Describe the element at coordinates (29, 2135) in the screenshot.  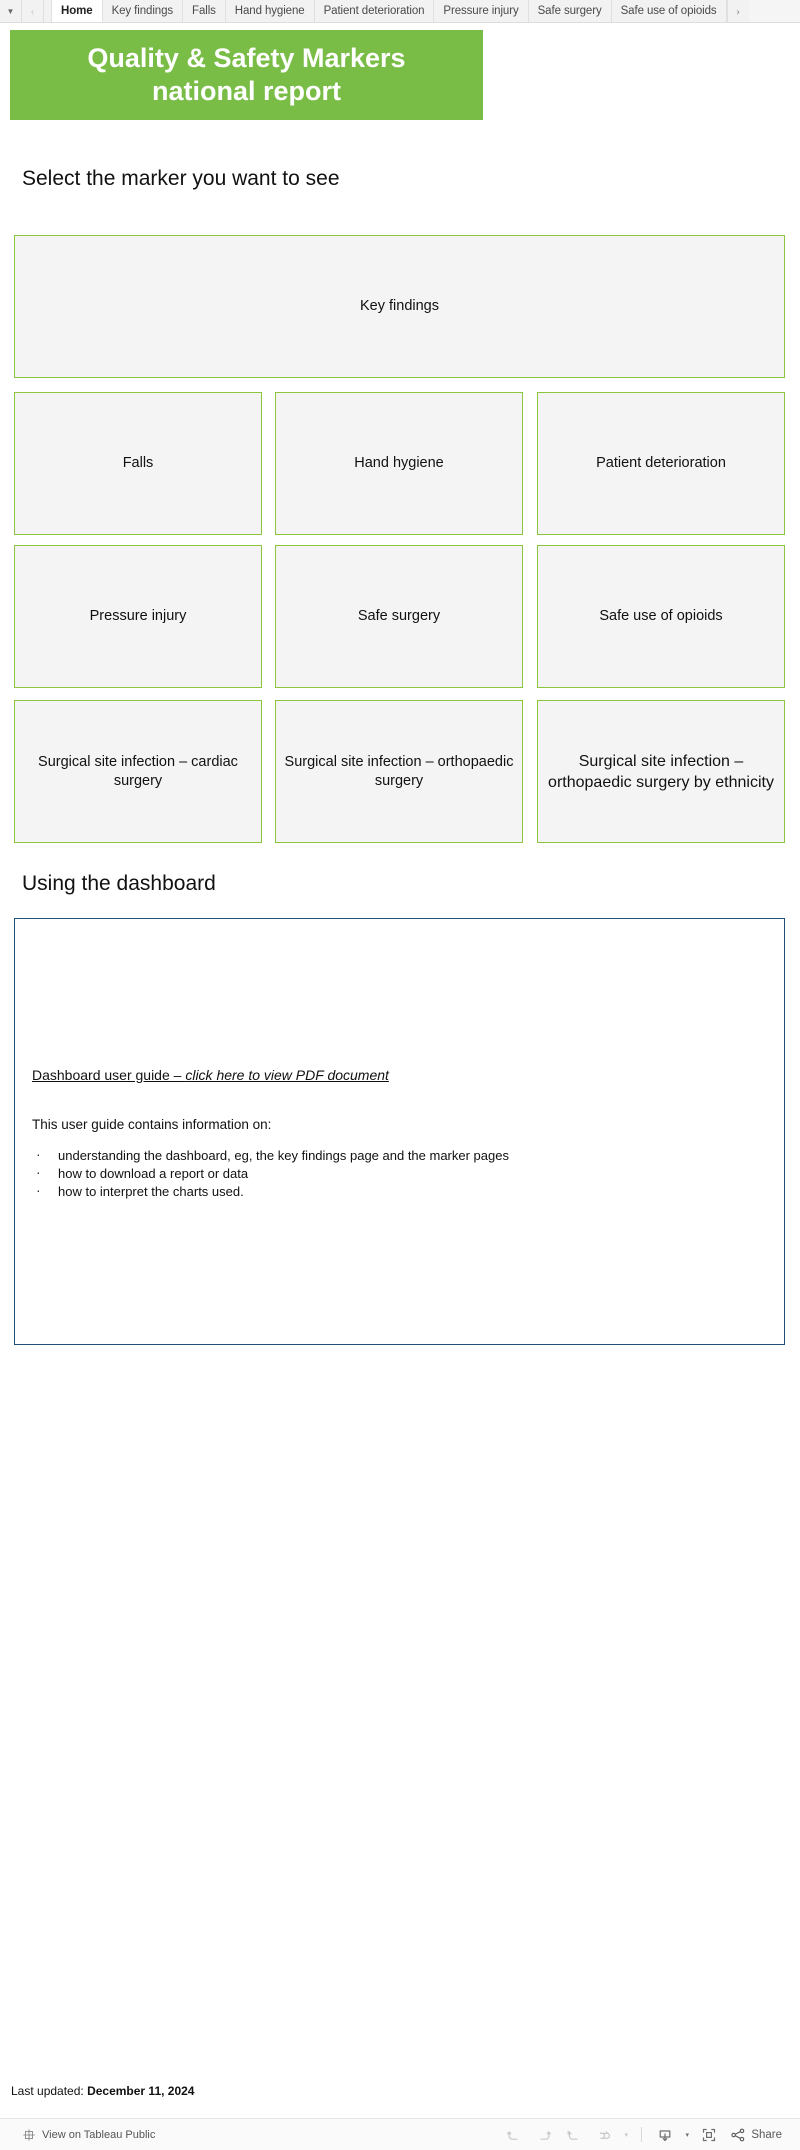
I see `tableau-logo-icon` at that location.